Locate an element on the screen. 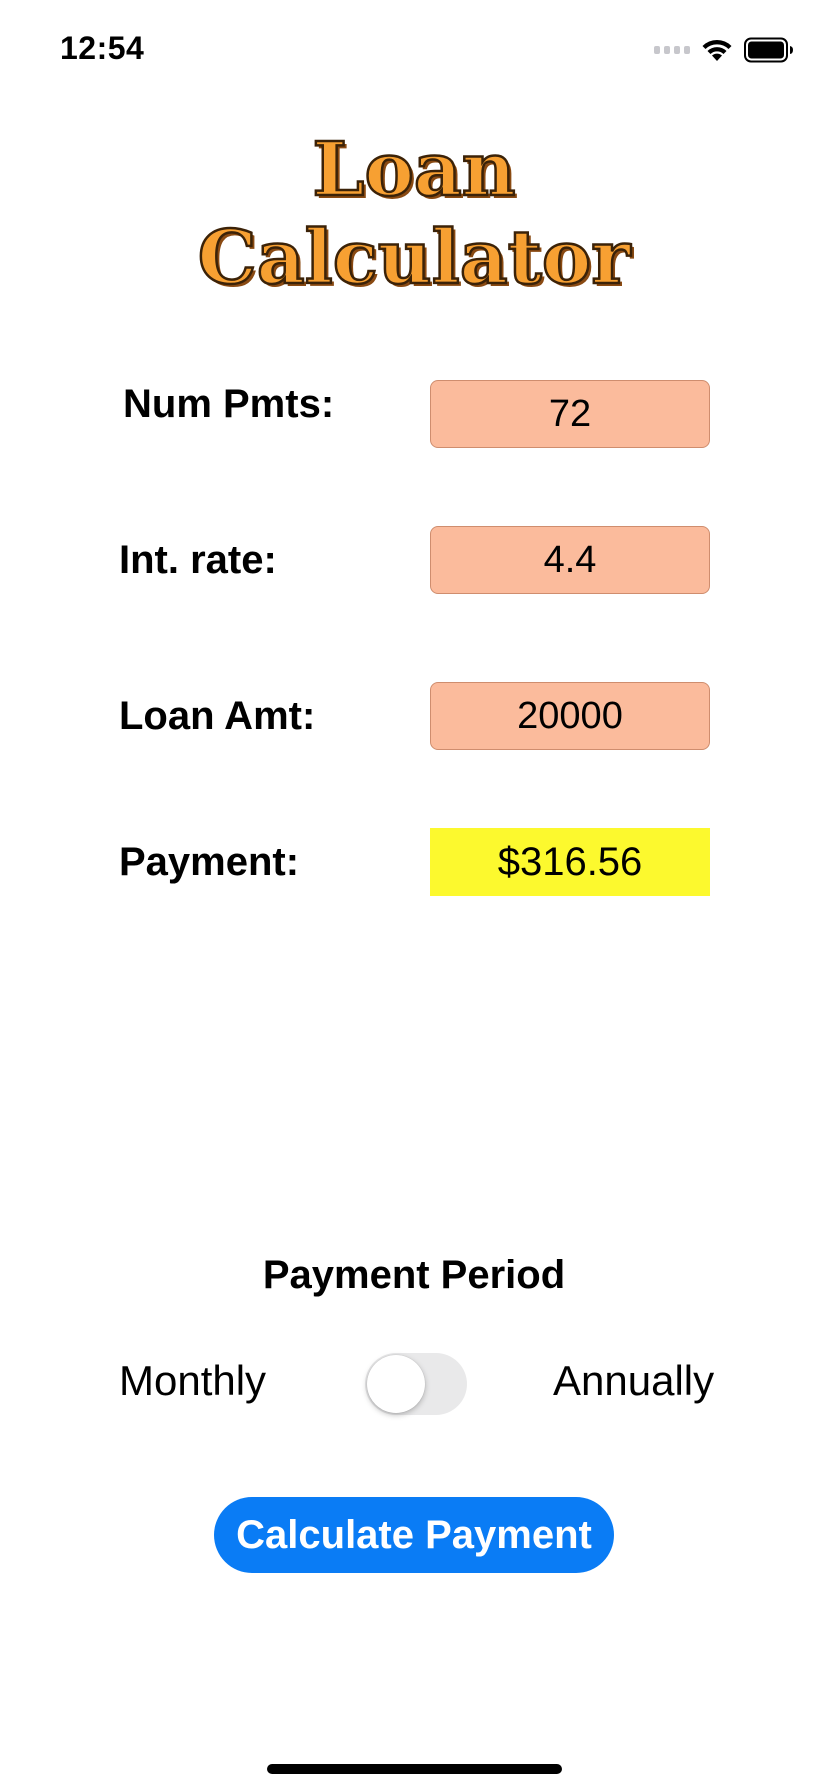  num-pmts-input: 72 is located at coordinates (570, 414).